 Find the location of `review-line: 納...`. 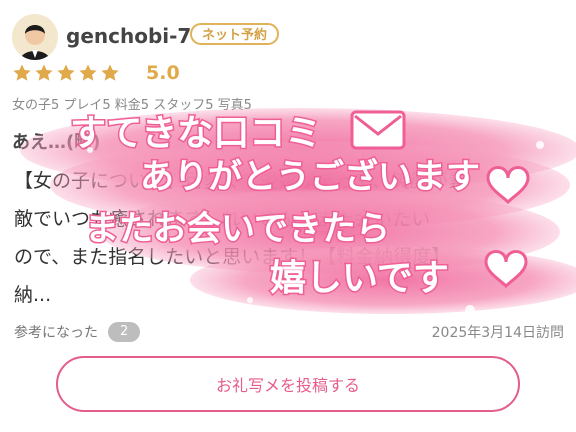

review-line: 納... is located at coordinates (33, 295).